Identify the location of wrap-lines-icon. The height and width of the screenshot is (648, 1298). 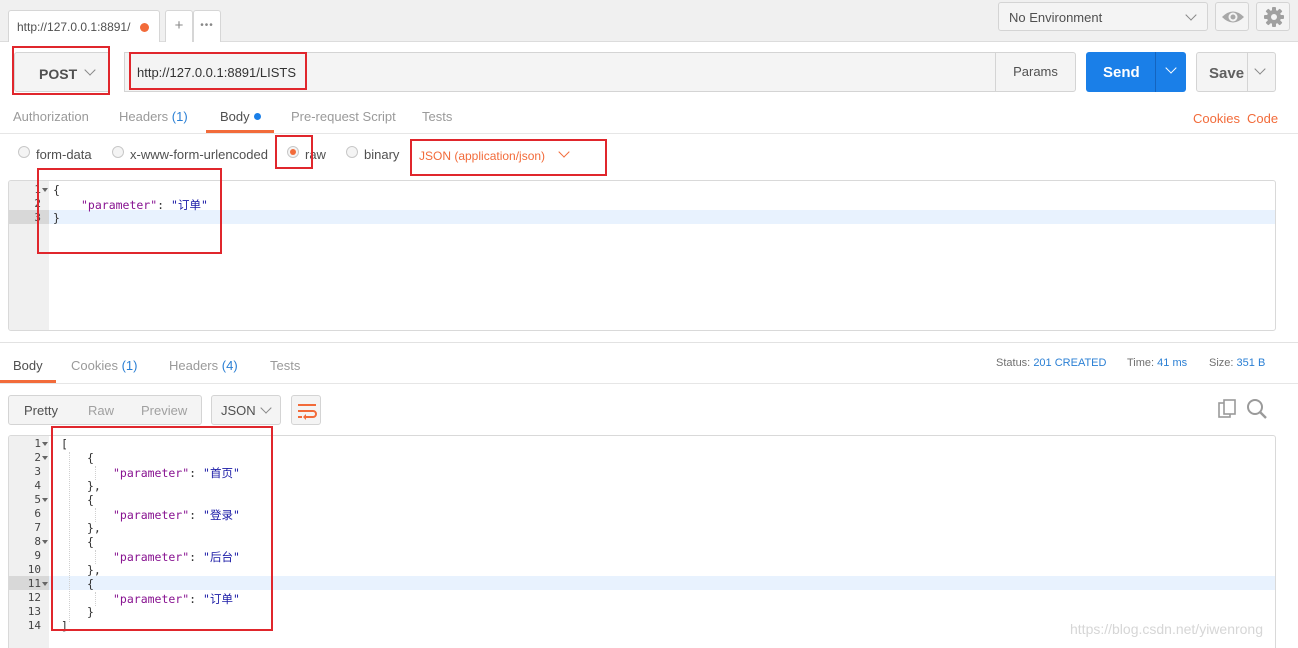
(307, 412).